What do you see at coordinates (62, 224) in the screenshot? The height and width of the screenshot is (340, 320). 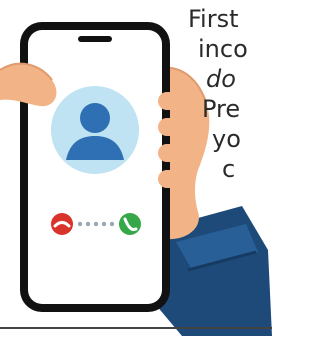 I see `phone-decline-icon` at bounding box center [62, 224].